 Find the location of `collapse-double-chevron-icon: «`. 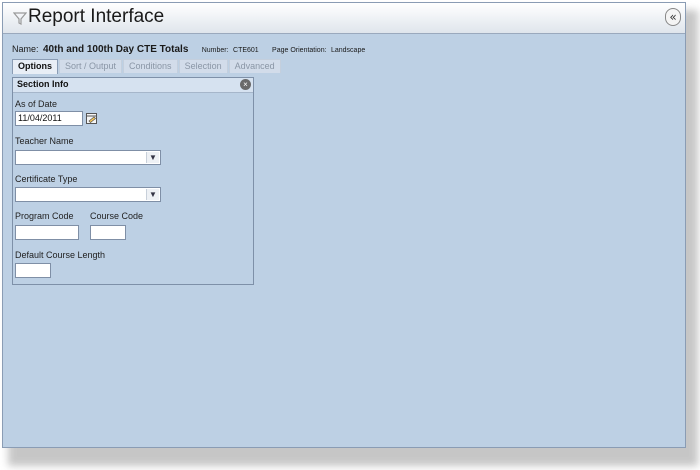

collapse-double-chevron-icon: « is located at coordinates (673, 17).